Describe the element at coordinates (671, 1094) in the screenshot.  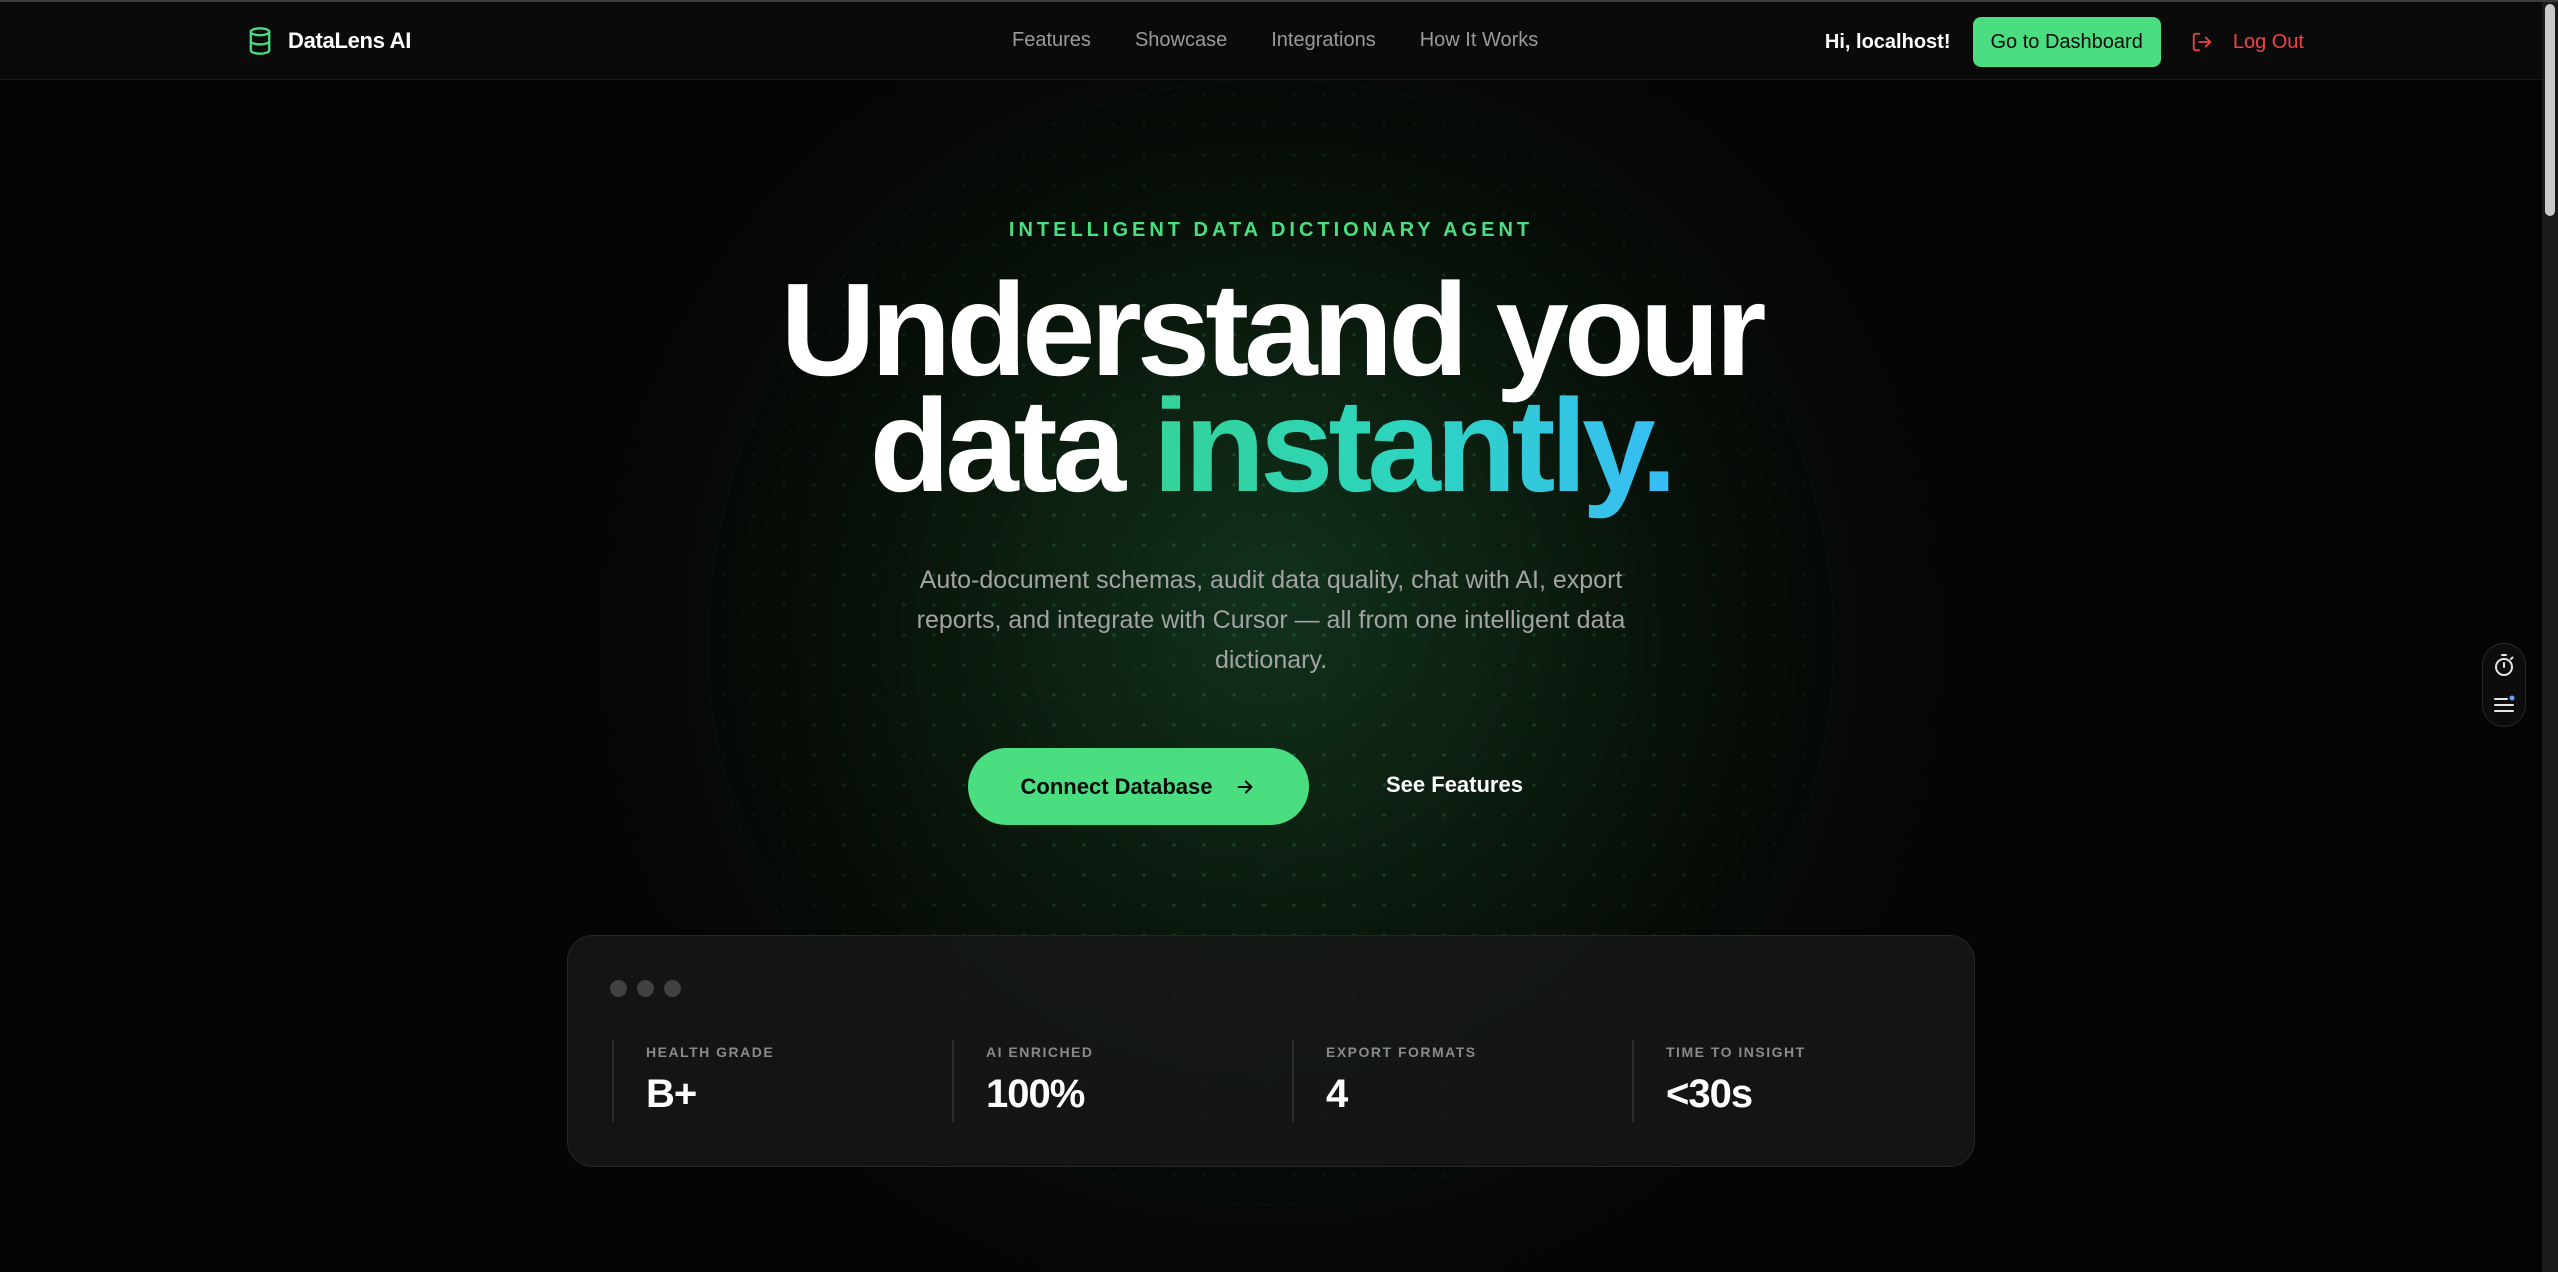
I see `stat-value: B+` at that location.